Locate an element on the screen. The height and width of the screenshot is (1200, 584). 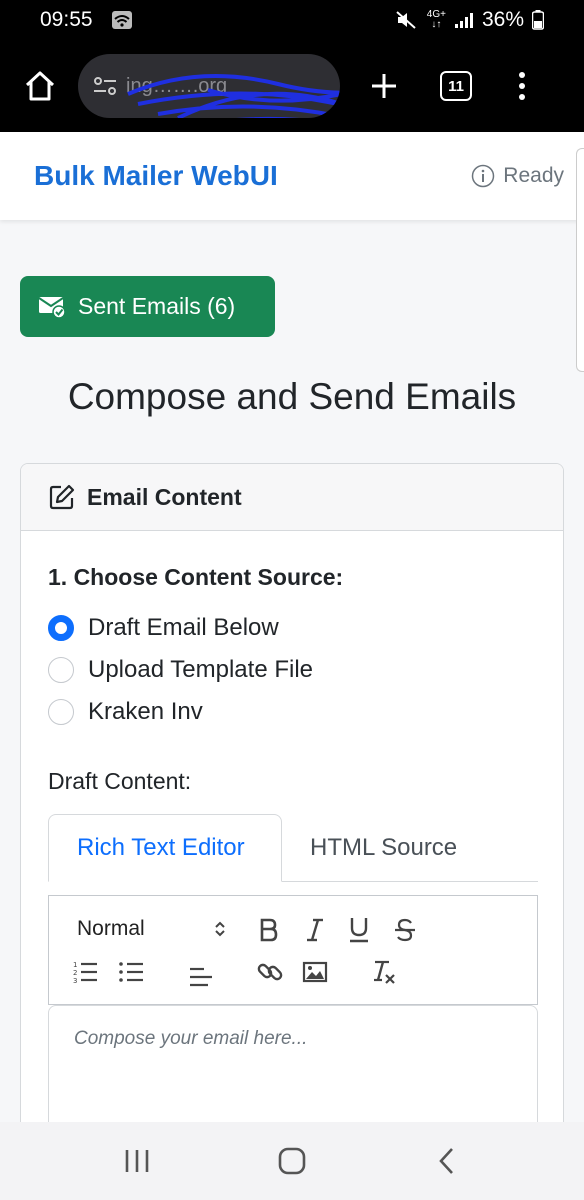
align-button is located at coordinates (201, 976).